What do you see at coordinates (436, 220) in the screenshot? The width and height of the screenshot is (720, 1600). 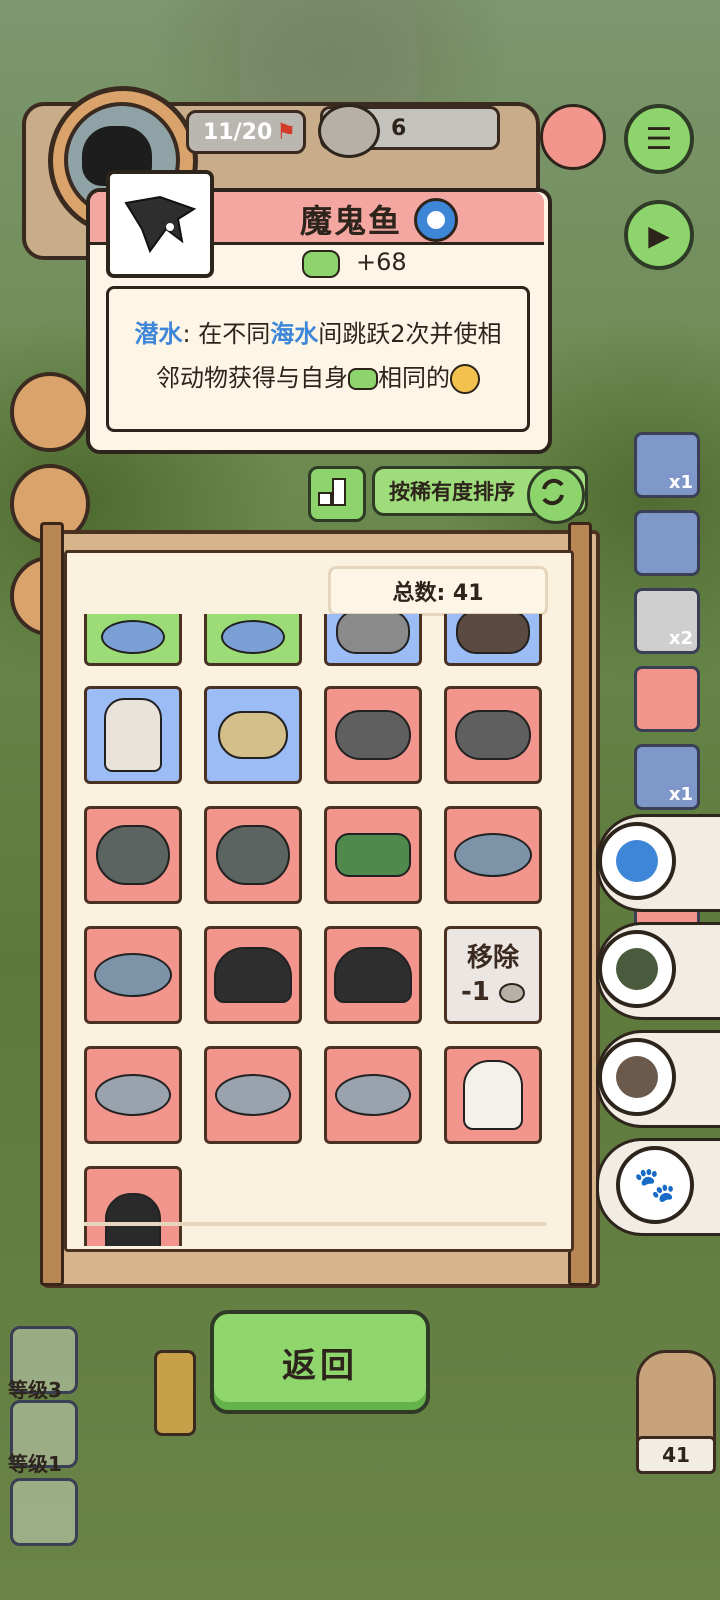 I see `ocean-water-icon` at bounding box center [436, 220].